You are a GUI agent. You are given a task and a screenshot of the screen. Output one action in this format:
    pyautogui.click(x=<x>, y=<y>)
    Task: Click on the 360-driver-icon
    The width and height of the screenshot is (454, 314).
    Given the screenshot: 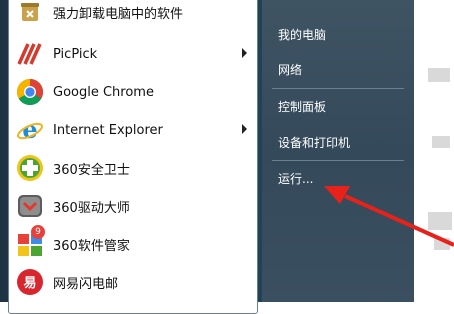 What is the action you would take?
    pyautogui.click(x=30, y=206)
    